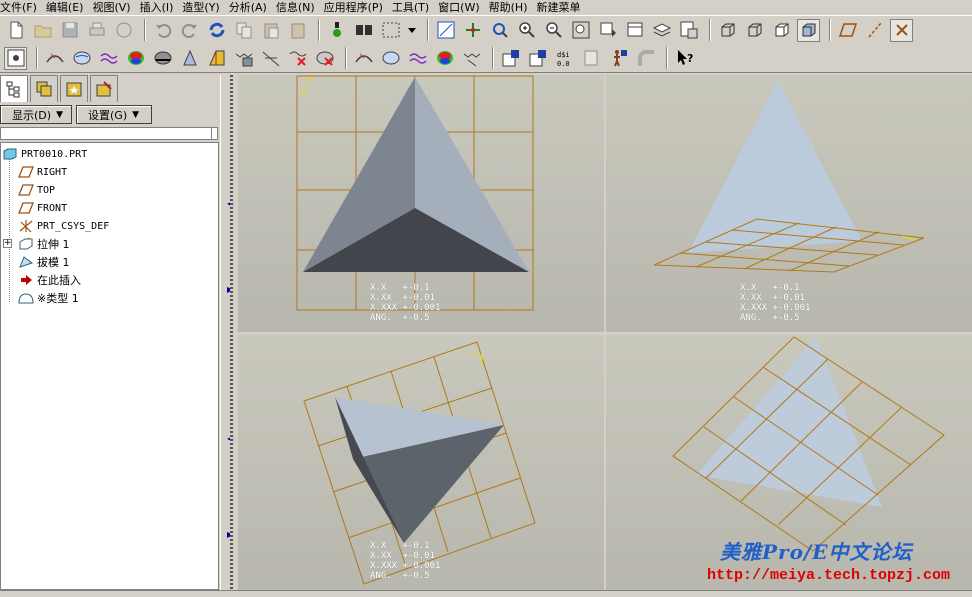 The height and width of the screenshot is (597, 972). Describe the element at coordinates (104, 88) in the screenshot. I see `browser-tab-icon` at that location.